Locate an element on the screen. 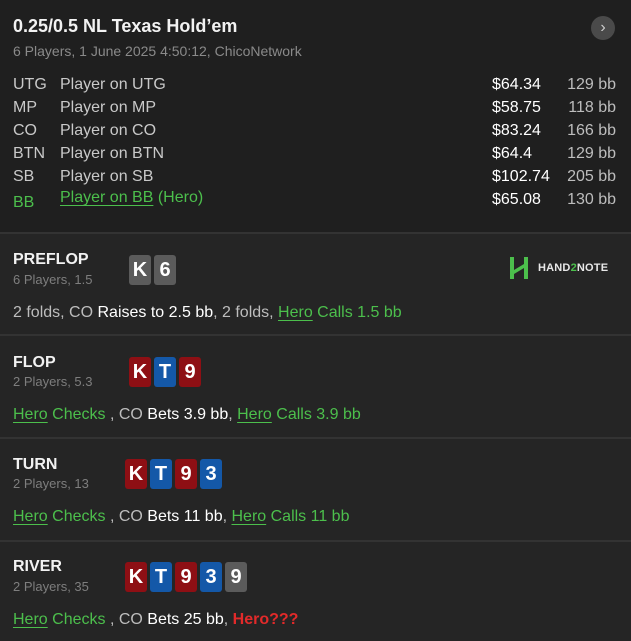 This screenshot has width=631, height=641. player-position: BB is located at coordinates (24, 202).